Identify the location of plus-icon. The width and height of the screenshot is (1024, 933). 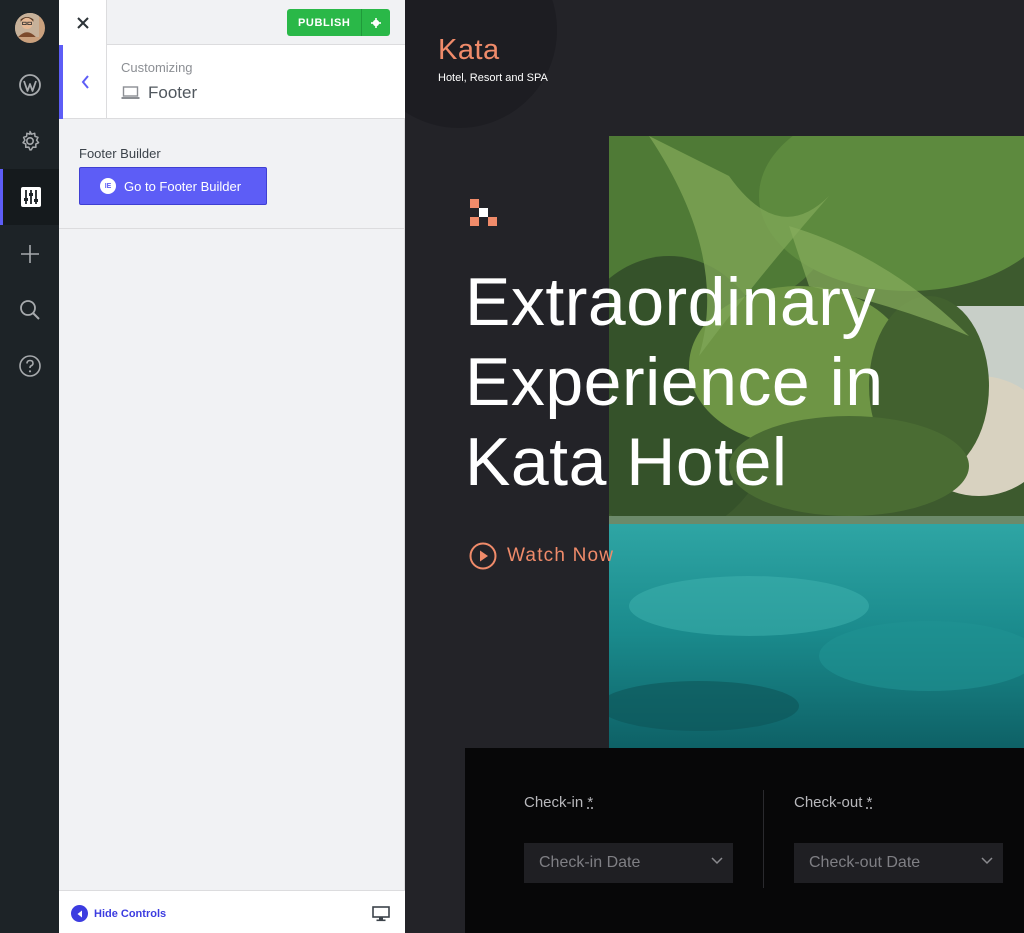
(29, 254).